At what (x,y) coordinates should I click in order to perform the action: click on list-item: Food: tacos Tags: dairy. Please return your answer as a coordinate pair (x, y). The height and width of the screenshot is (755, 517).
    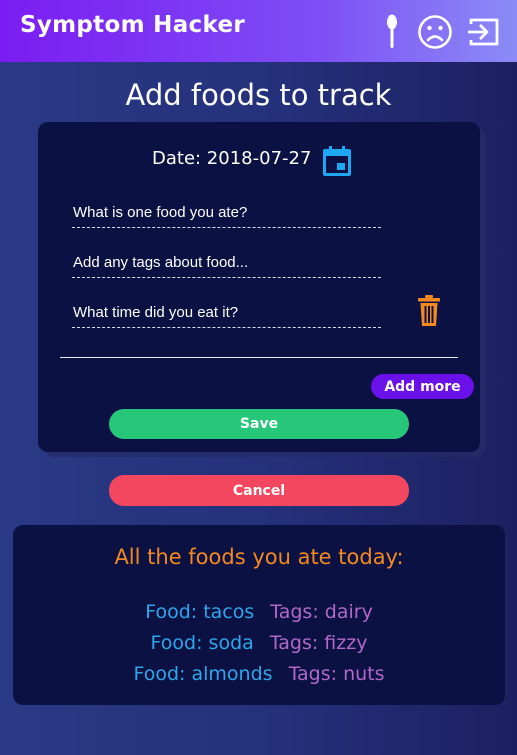
    Looking at the image, I should click on (259, 612).